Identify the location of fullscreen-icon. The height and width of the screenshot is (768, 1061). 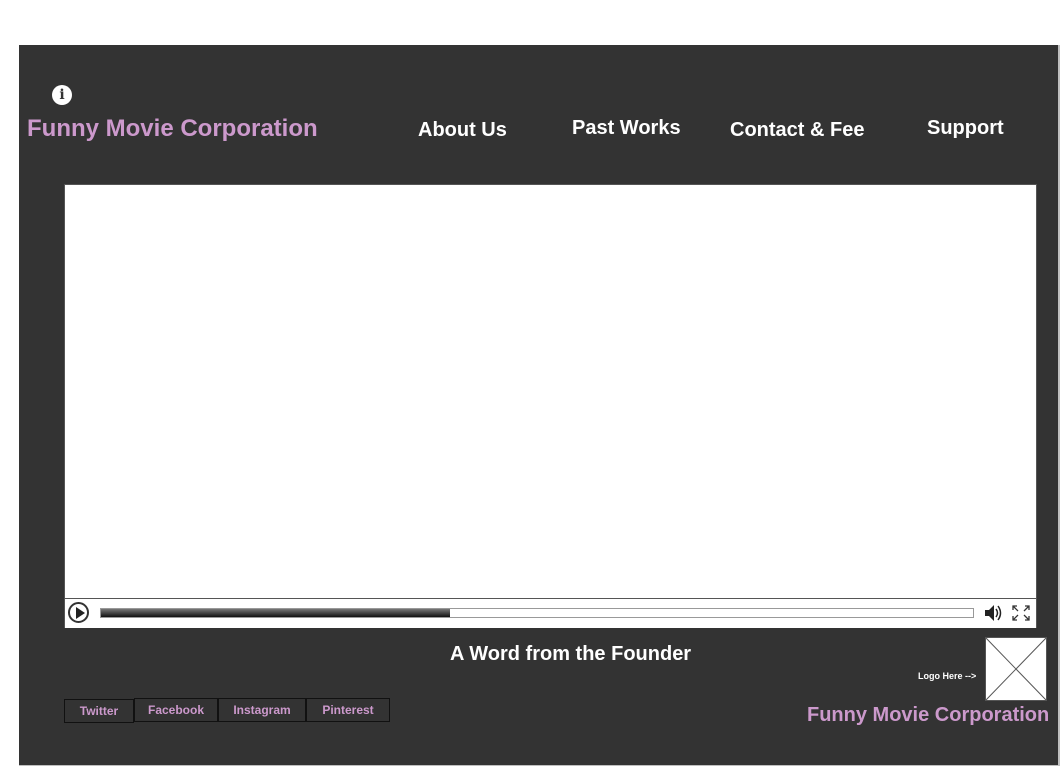
(1021, 613).